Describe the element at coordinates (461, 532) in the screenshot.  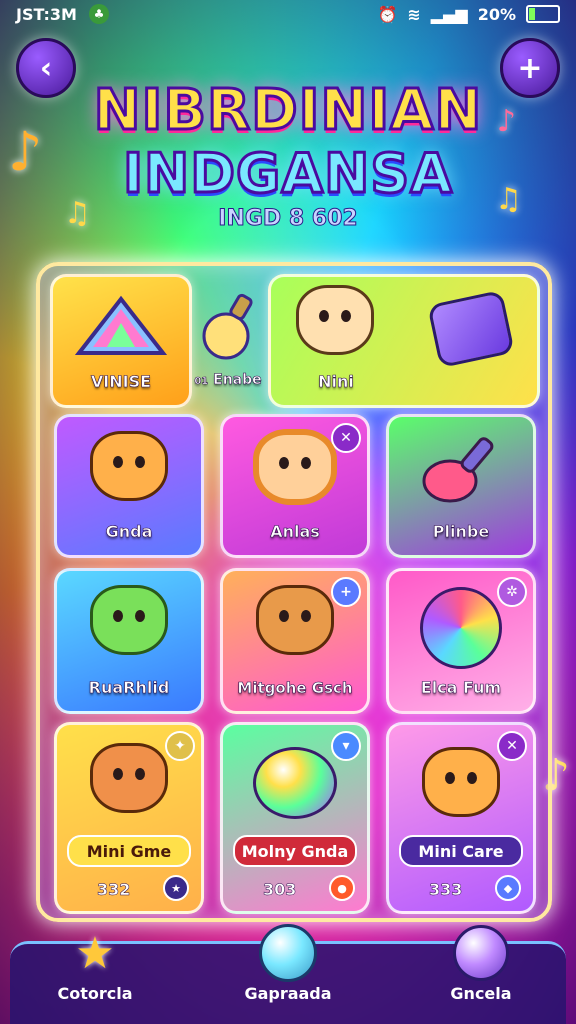
I see `card-label: Plinbe` at that location.